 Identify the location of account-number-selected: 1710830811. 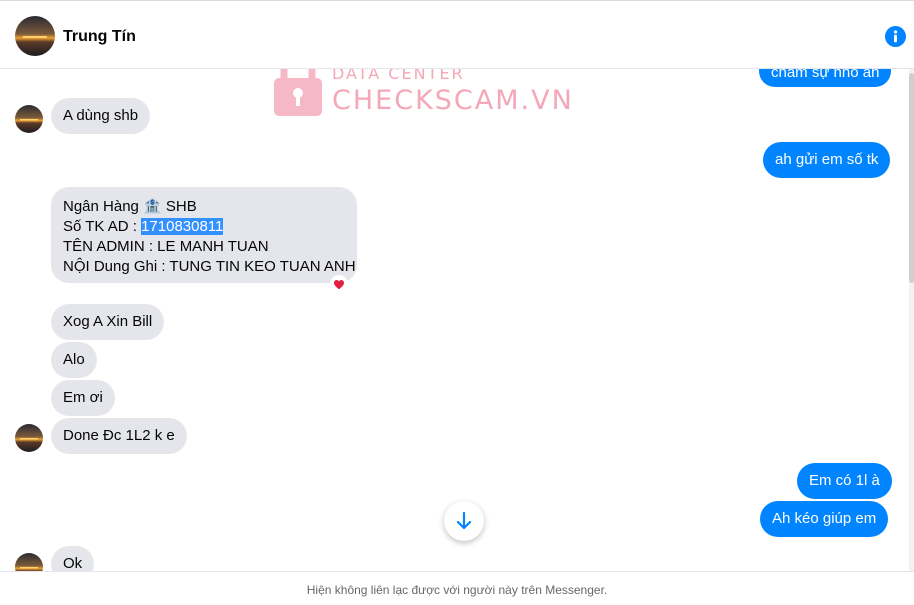
(182, 226).